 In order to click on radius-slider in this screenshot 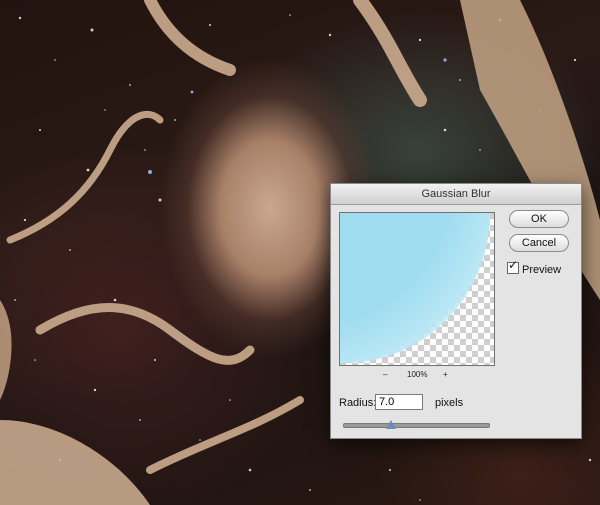, I will do `click(416, 426)`.